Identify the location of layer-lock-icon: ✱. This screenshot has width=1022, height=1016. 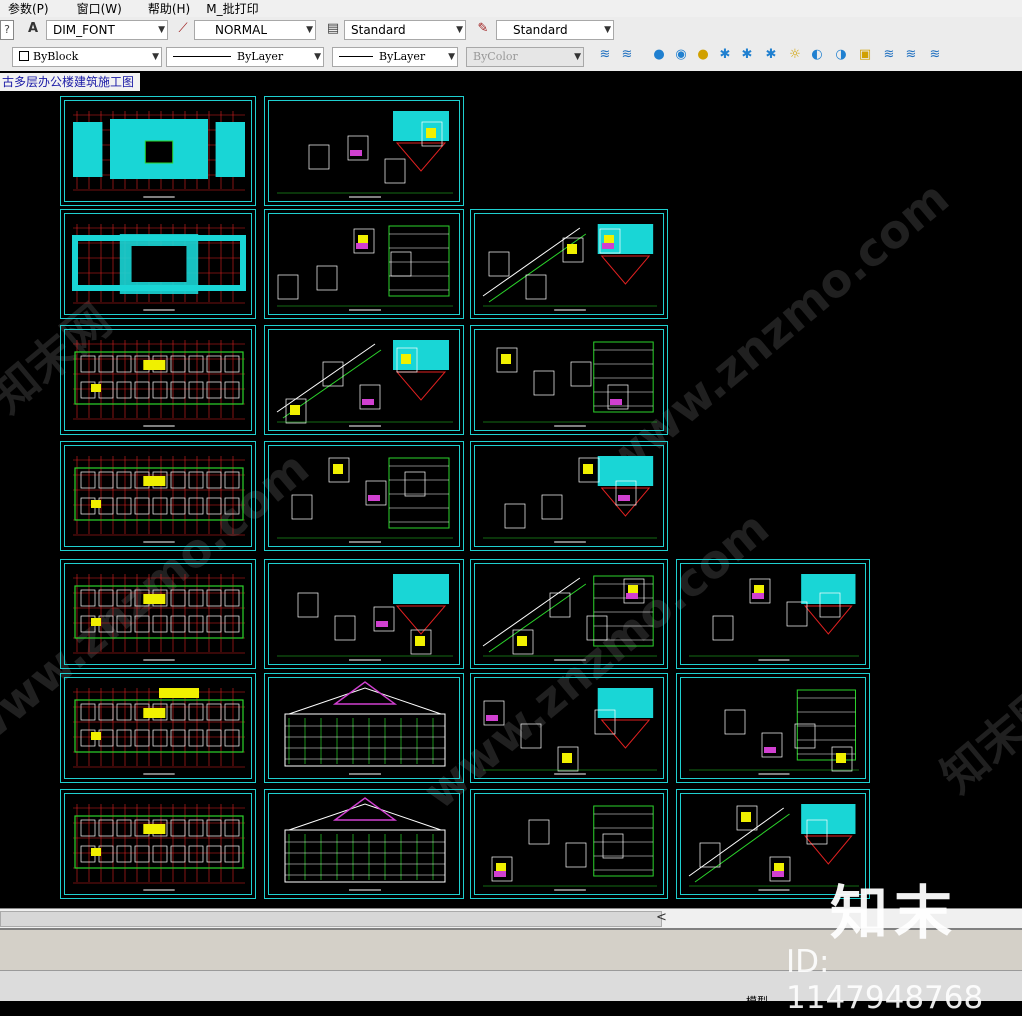
(771, 55).